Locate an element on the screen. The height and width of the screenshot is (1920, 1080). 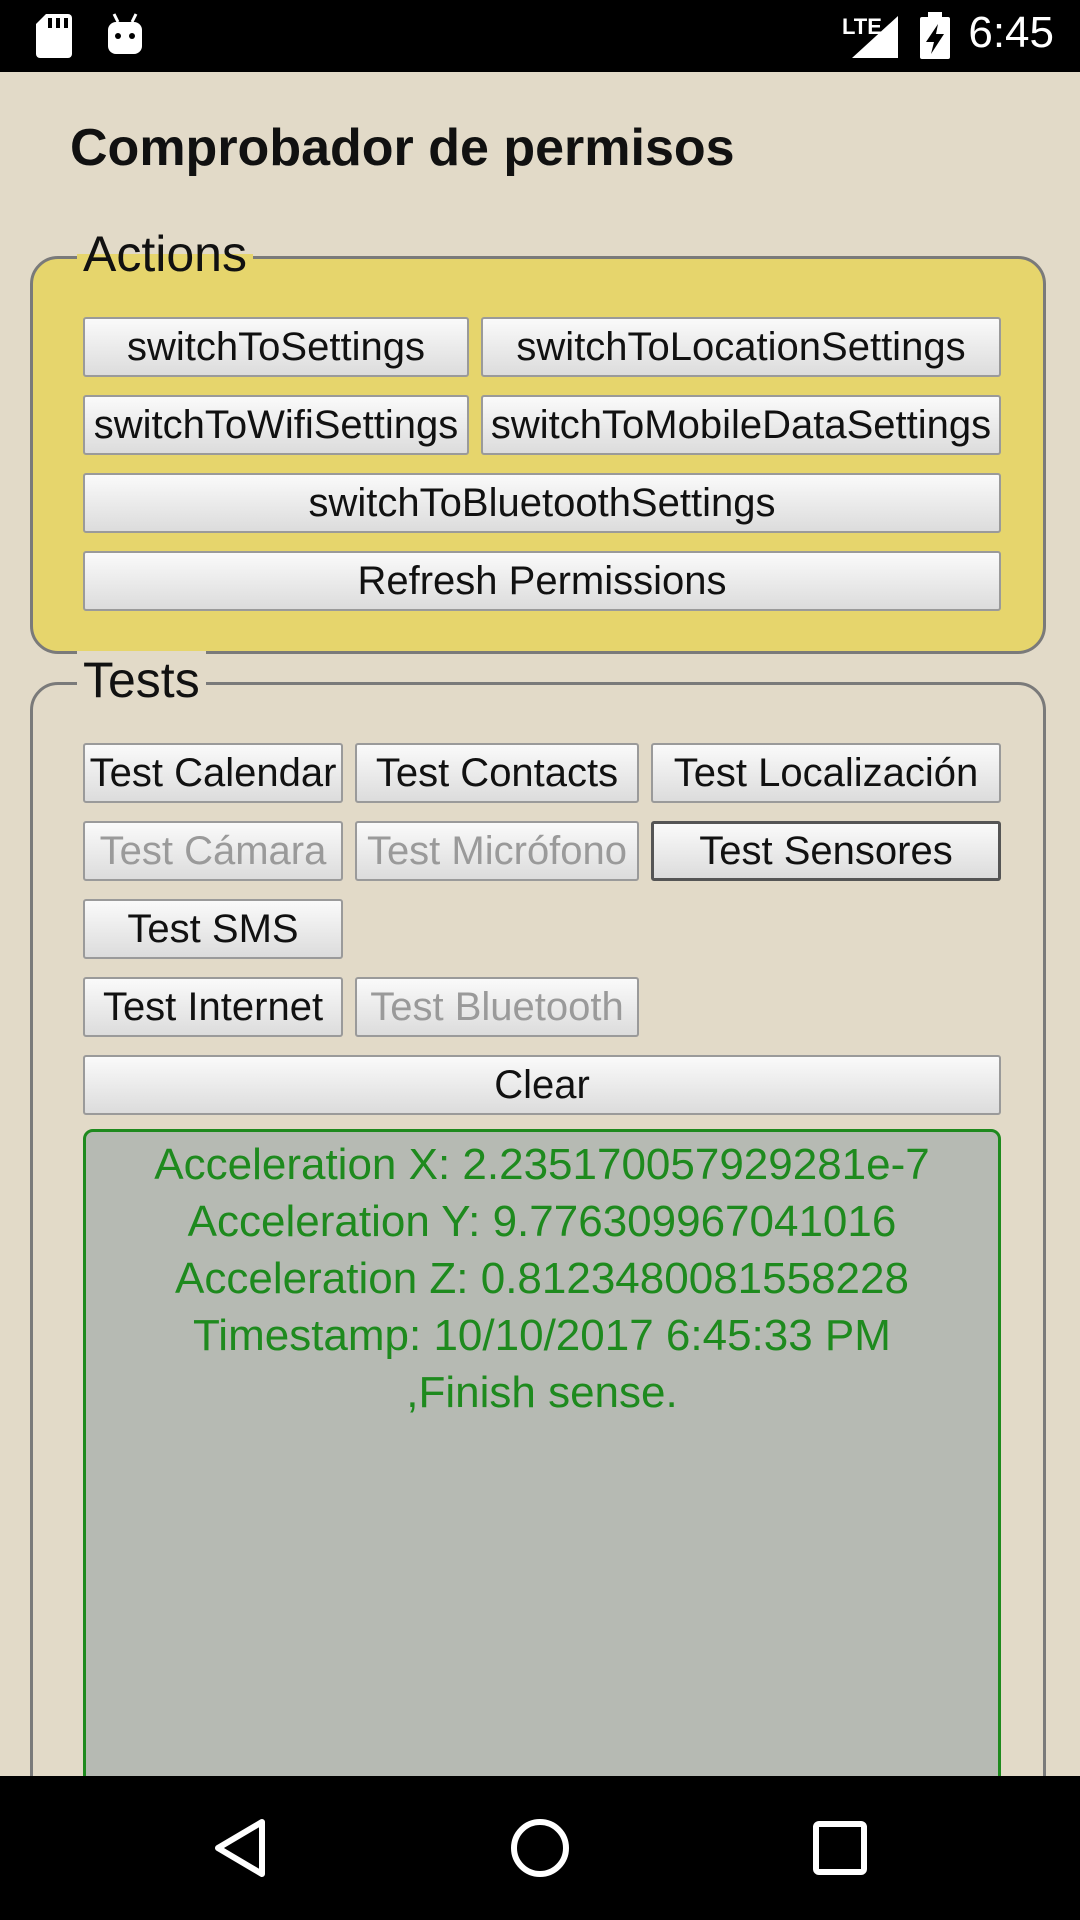
switch-to-wifi-settings-button: switchToWifiSettings is located at coordinates (276, 425).